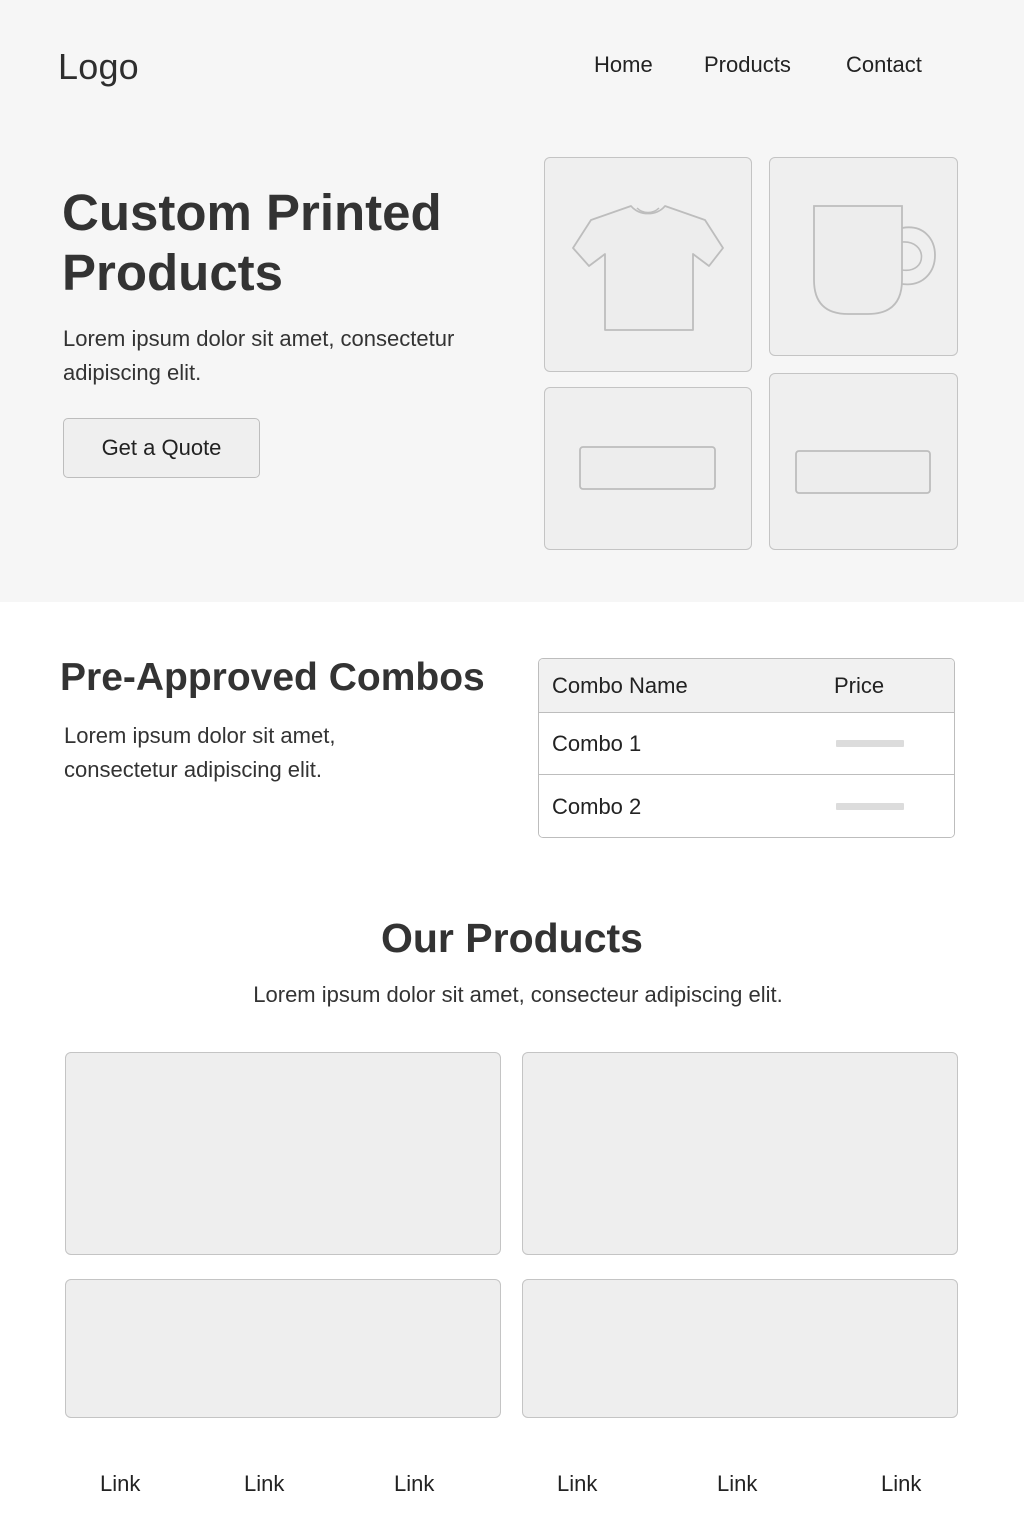  Describe the element at coordinates (884, 65) in the screenshot. I see `nav-link-contact: Contact` at that location.